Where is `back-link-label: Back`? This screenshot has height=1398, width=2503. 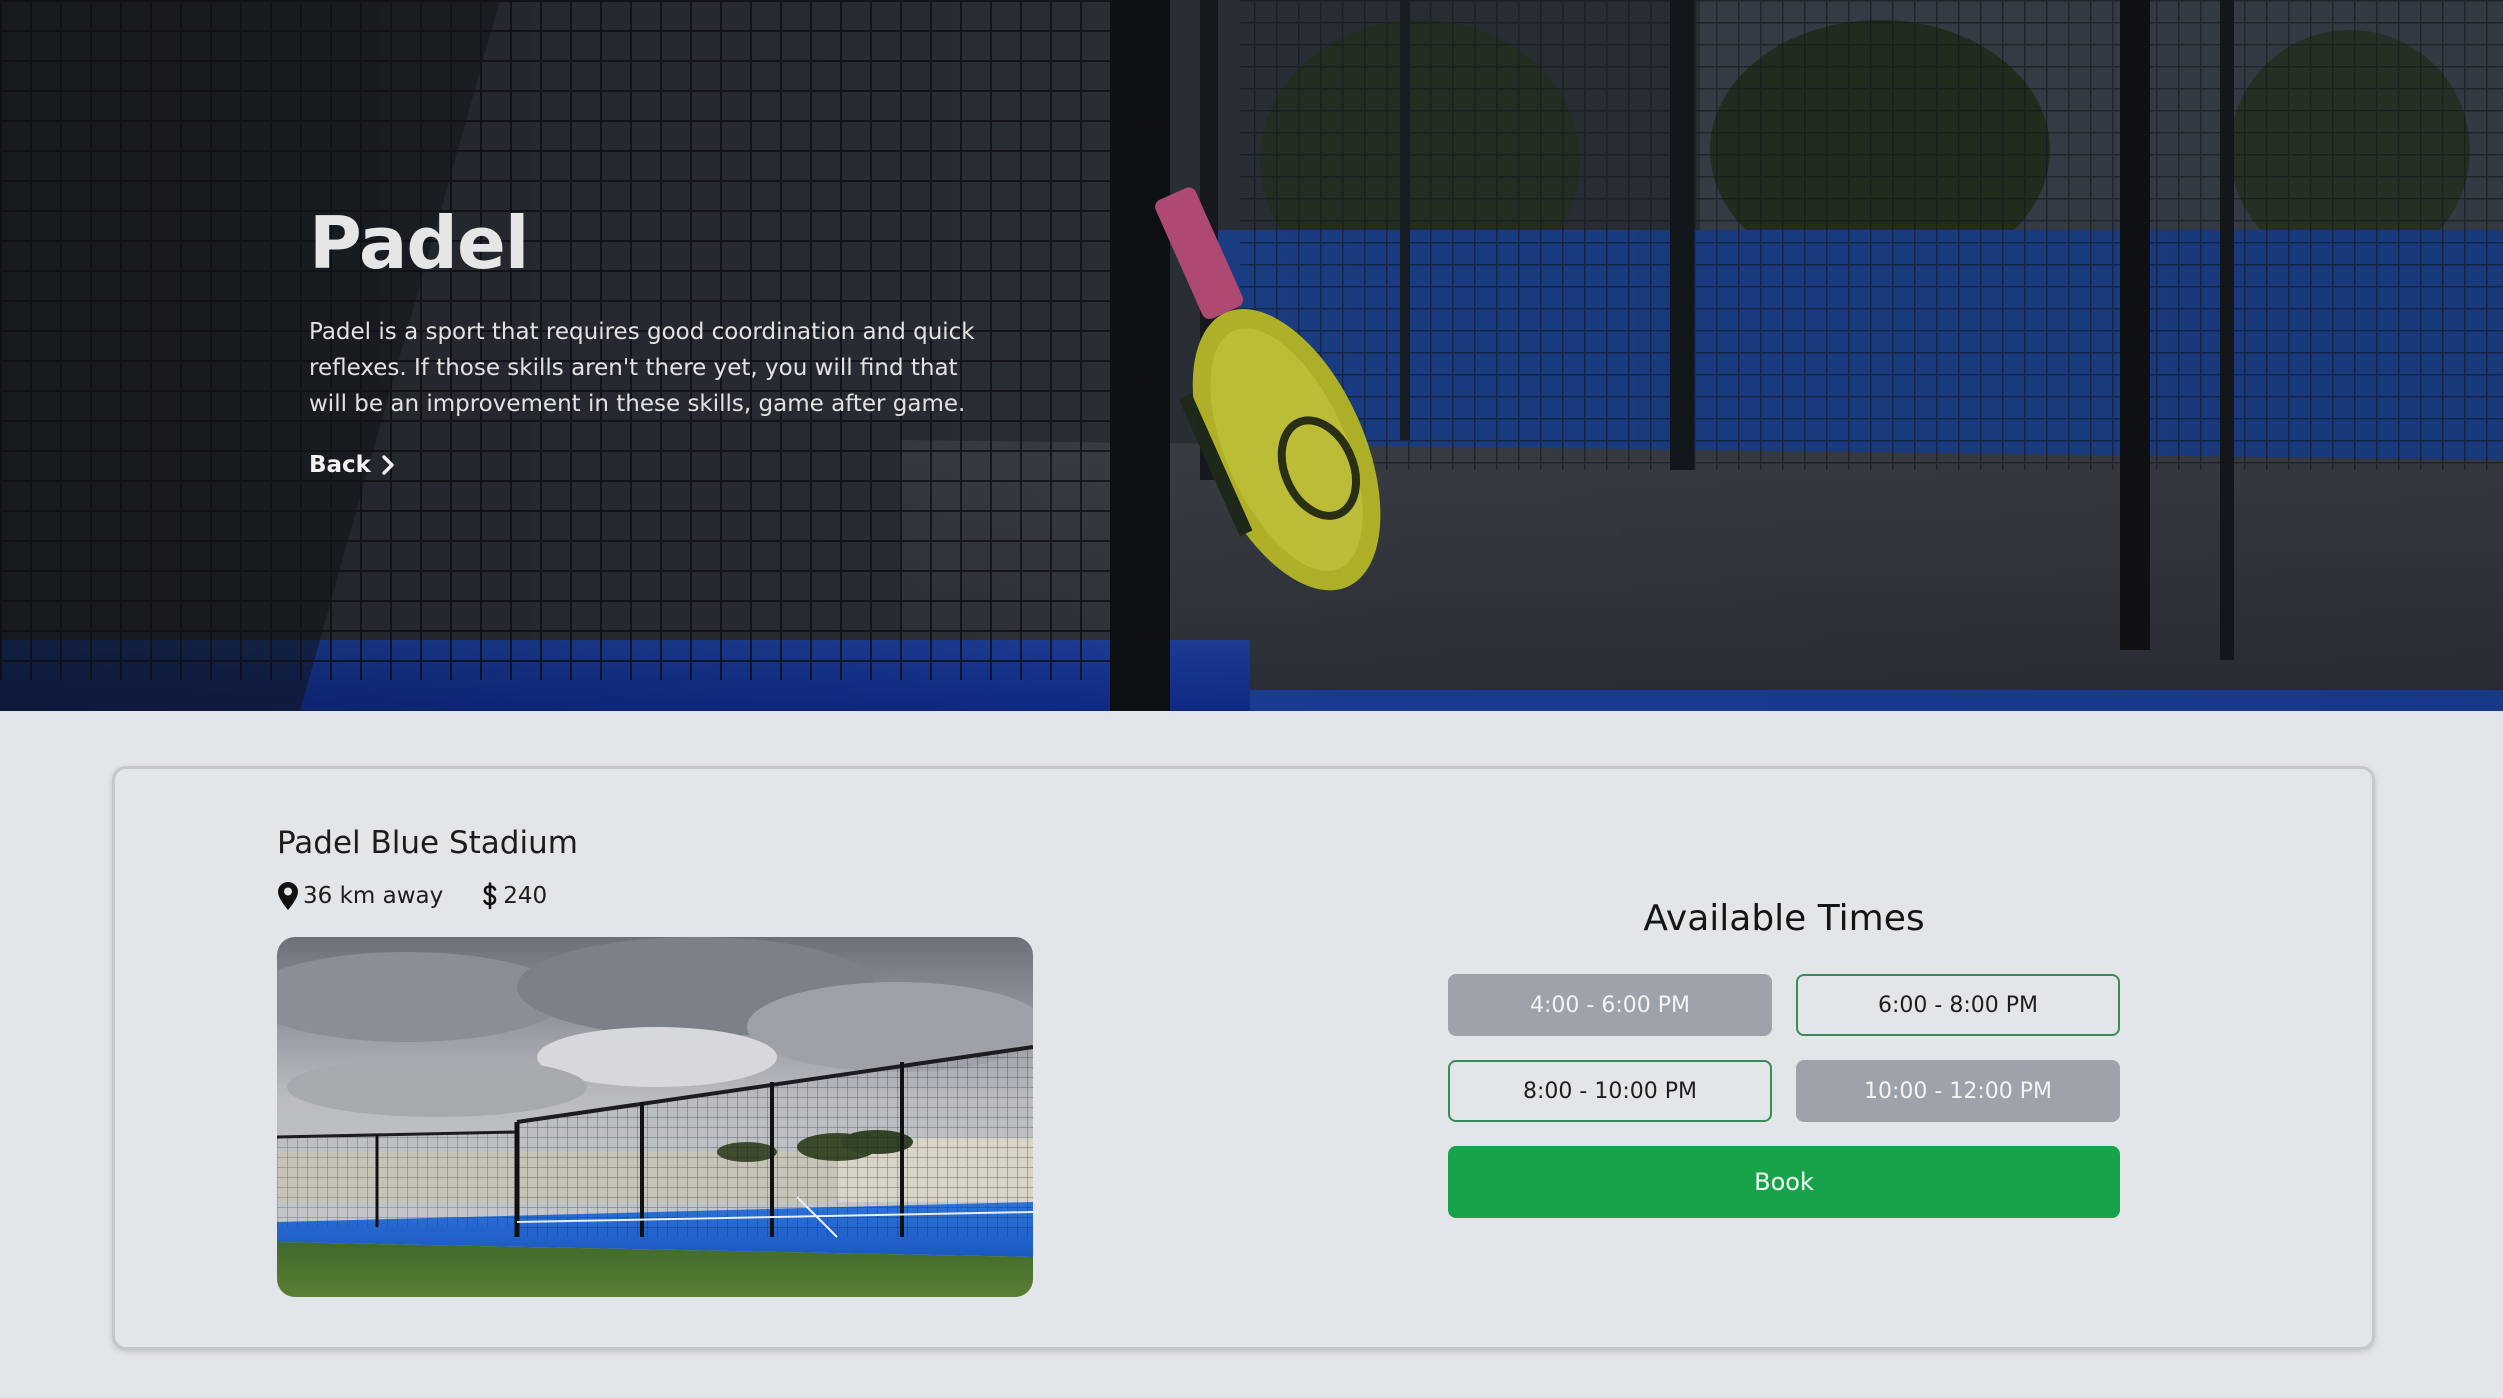
back-link-label: Back is located at coordinates (340, 465).